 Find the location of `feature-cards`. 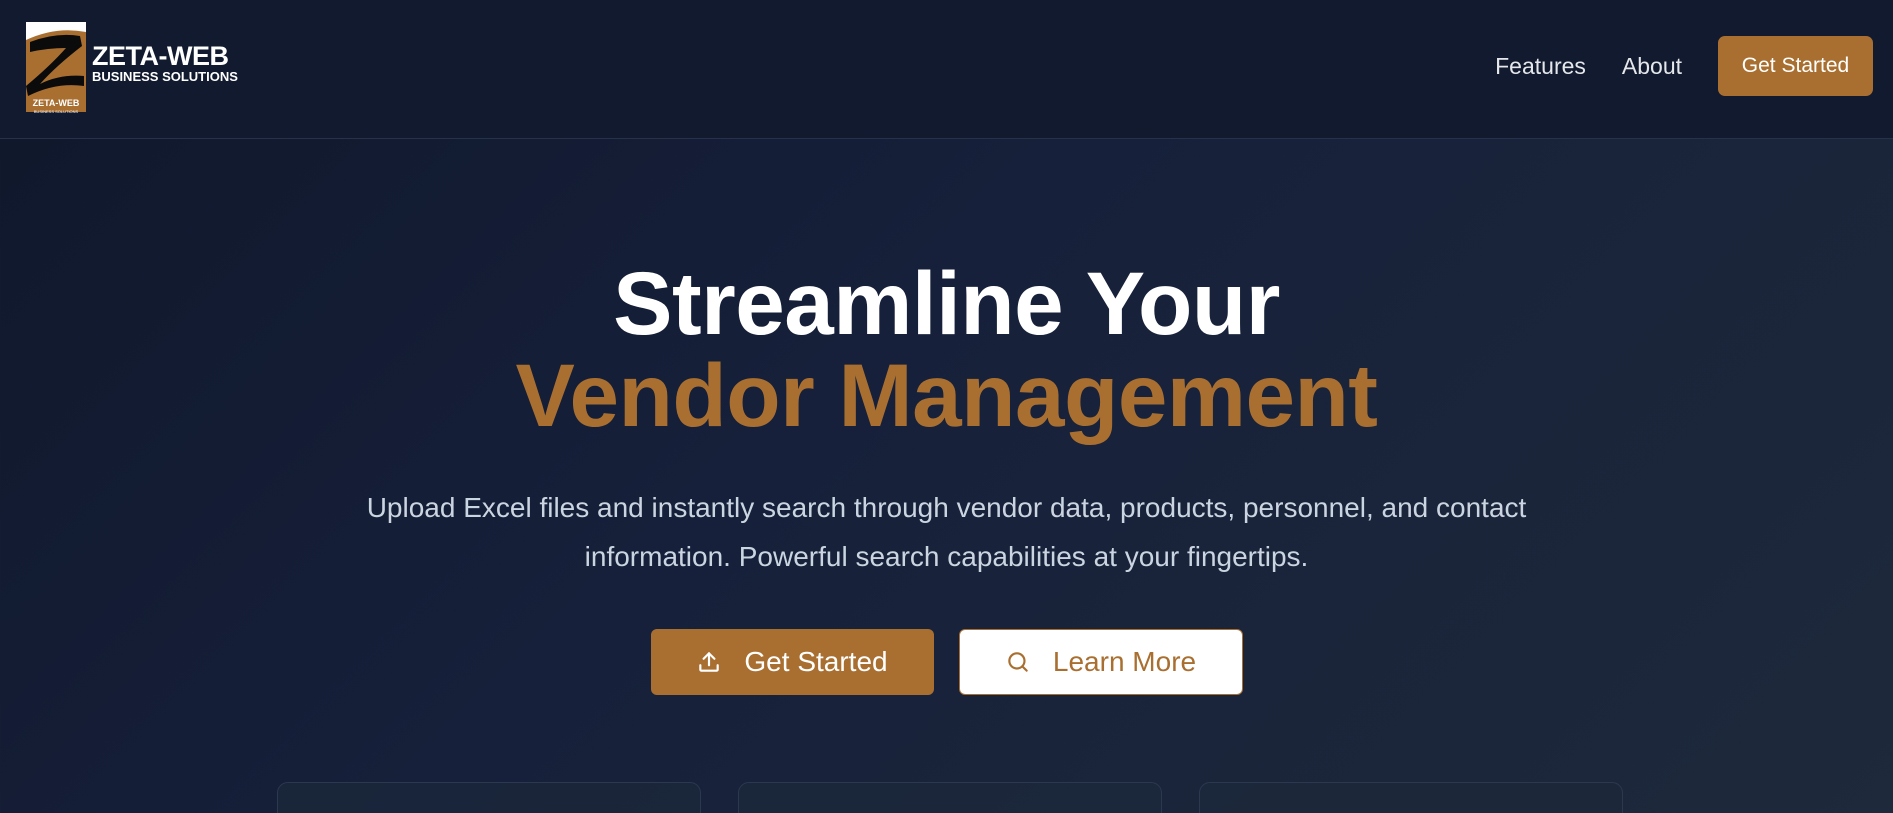

feature-cards is located at coordinates (950, 797).